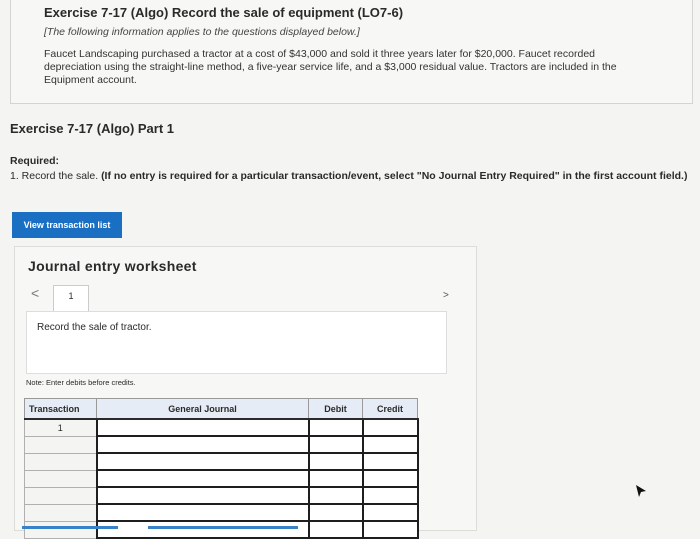 The width and height of the screenshot is (700, 539). I want to click on journal-row: 1, so click(221, 427).